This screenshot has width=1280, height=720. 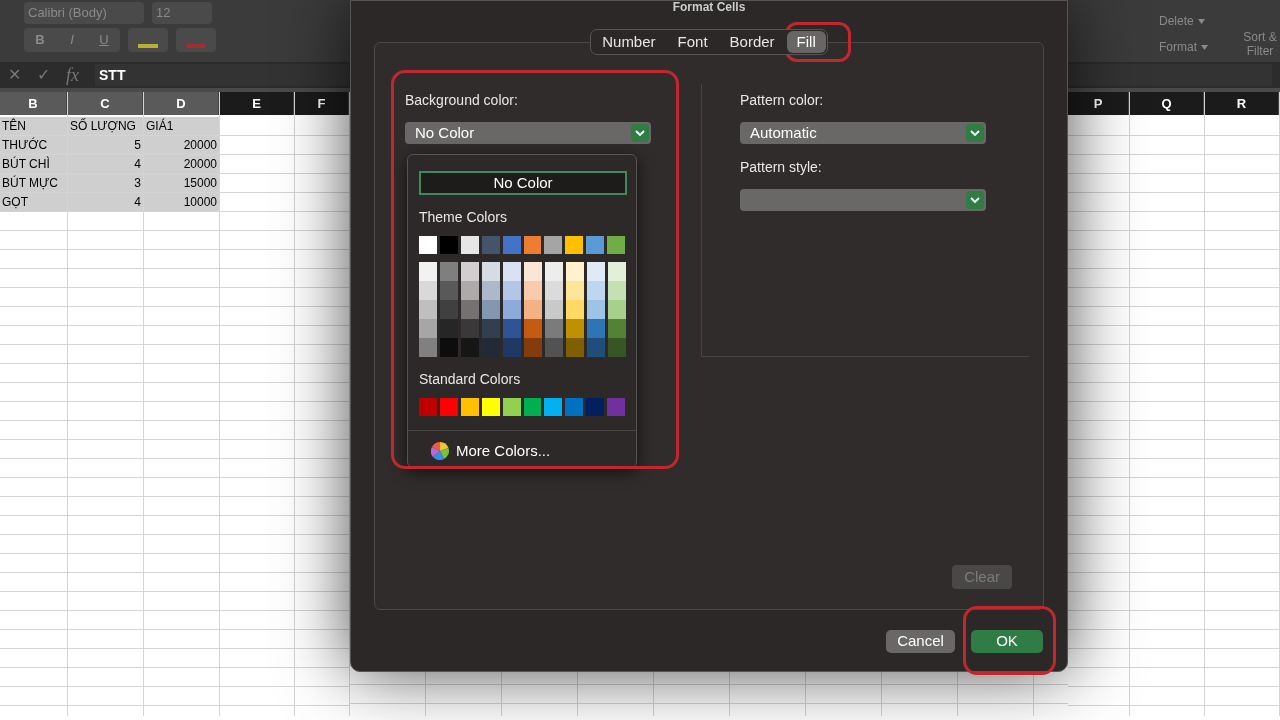 What do you see at coordinates (1260, 29) in the screenshot?
I see `sort-filter-button: Sort & Filter` at bounding box center [1260, 29].